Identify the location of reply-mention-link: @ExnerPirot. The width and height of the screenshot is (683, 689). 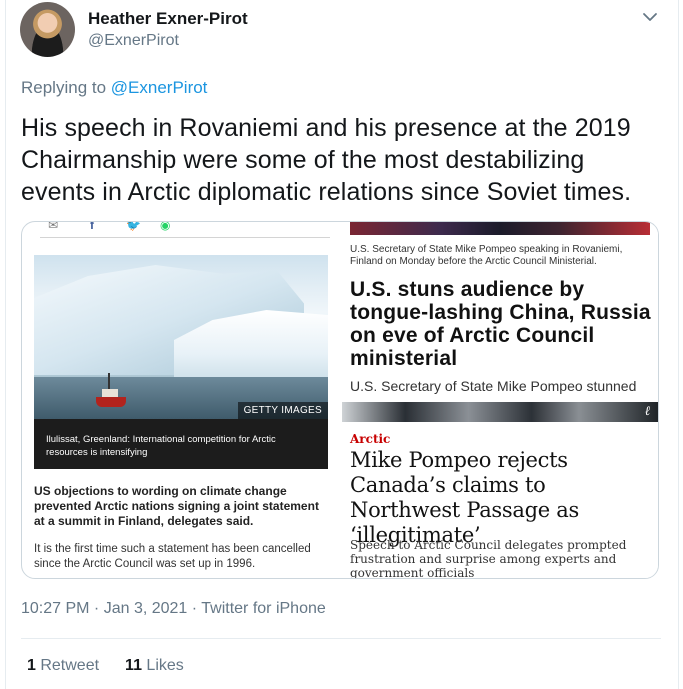
(159, 87).